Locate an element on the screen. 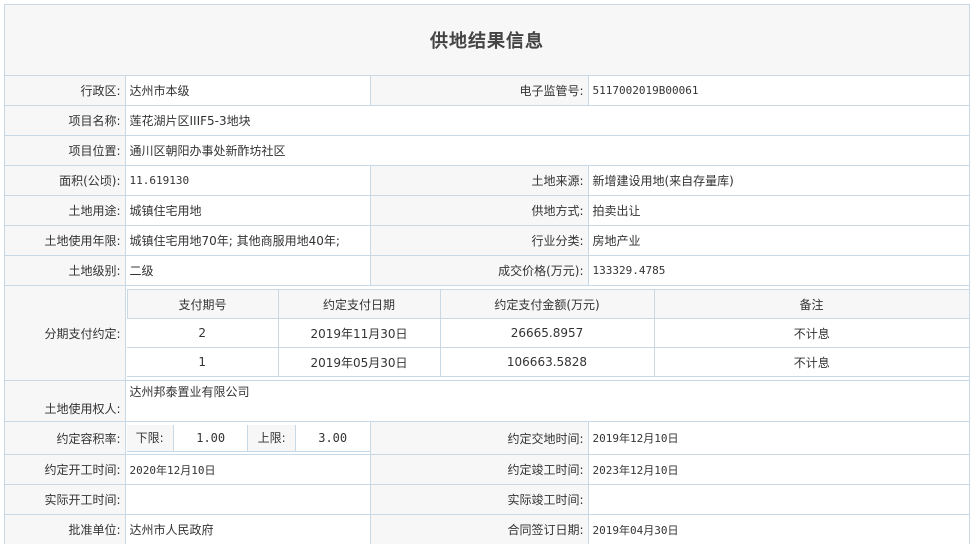  amount-cell: 26665.8957 is located at coordinates (547, 333).